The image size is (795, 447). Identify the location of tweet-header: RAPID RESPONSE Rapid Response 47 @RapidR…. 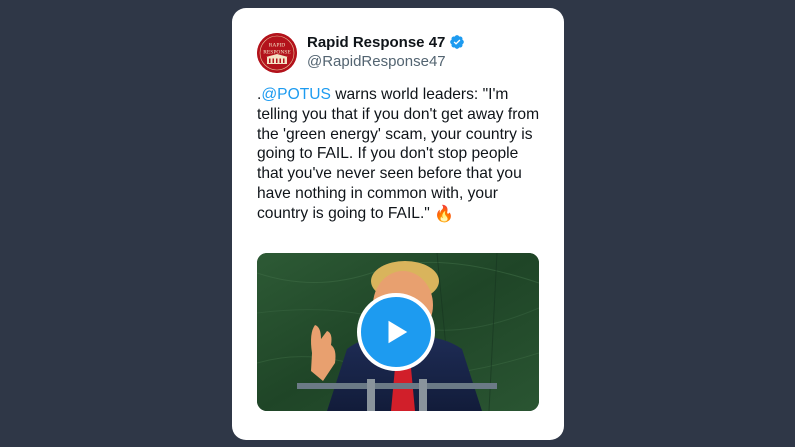
(402, 53).